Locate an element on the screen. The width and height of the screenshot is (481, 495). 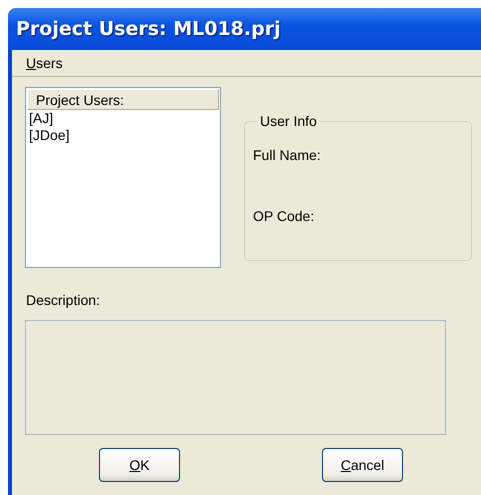
user-list: Project Users: [AJ] [JDoe] is located at coordinates (123, 177).